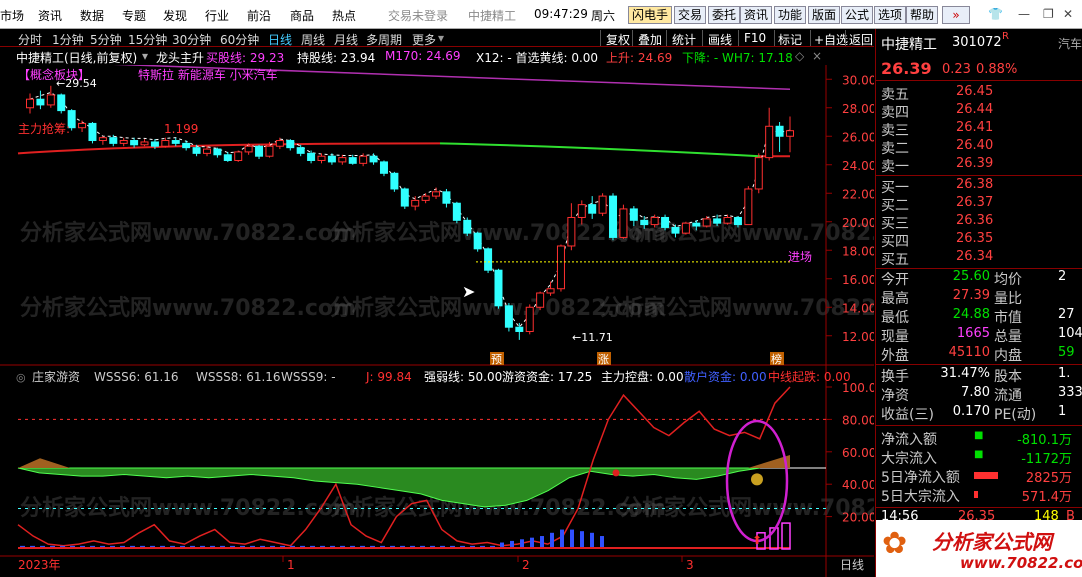 This screenshot has height=577, width=1082. What do you see at coordinates (817, 56) in the screenshot?
I see `close-icon: ×` at bounding box center [817, 56].